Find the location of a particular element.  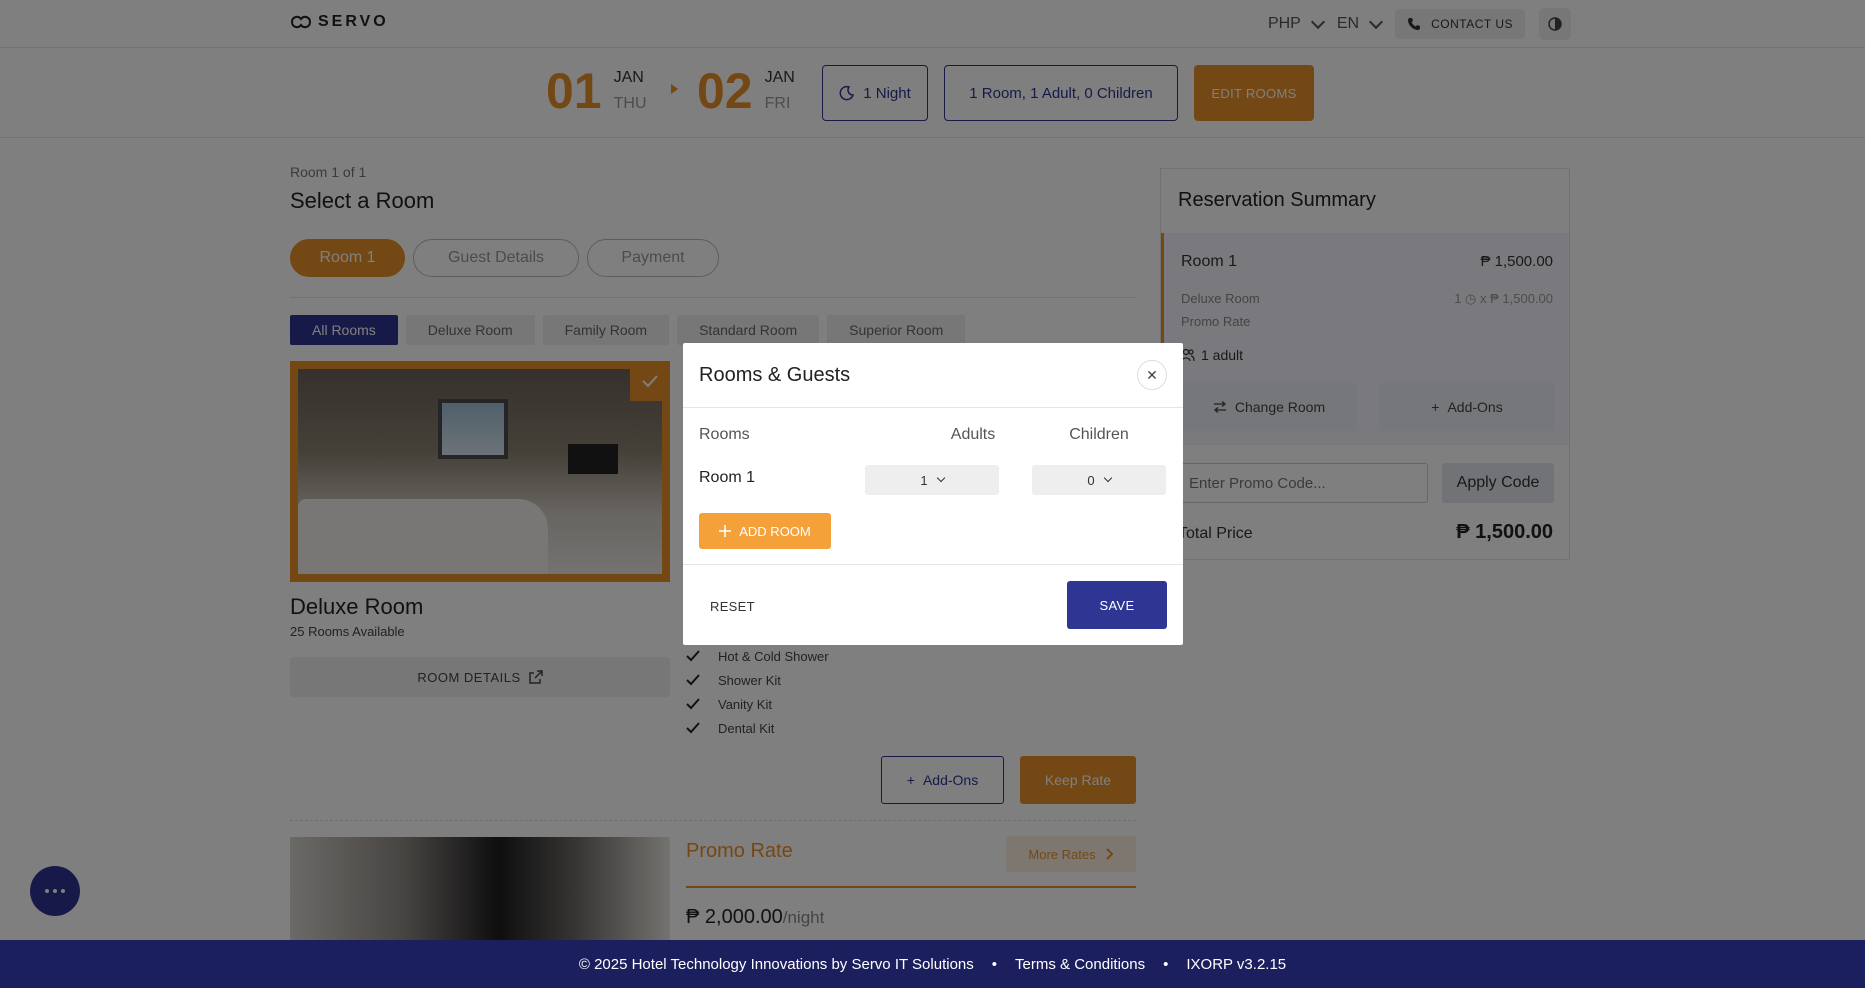

room-row-label: Room 1 is located at coordinates (727, 477).